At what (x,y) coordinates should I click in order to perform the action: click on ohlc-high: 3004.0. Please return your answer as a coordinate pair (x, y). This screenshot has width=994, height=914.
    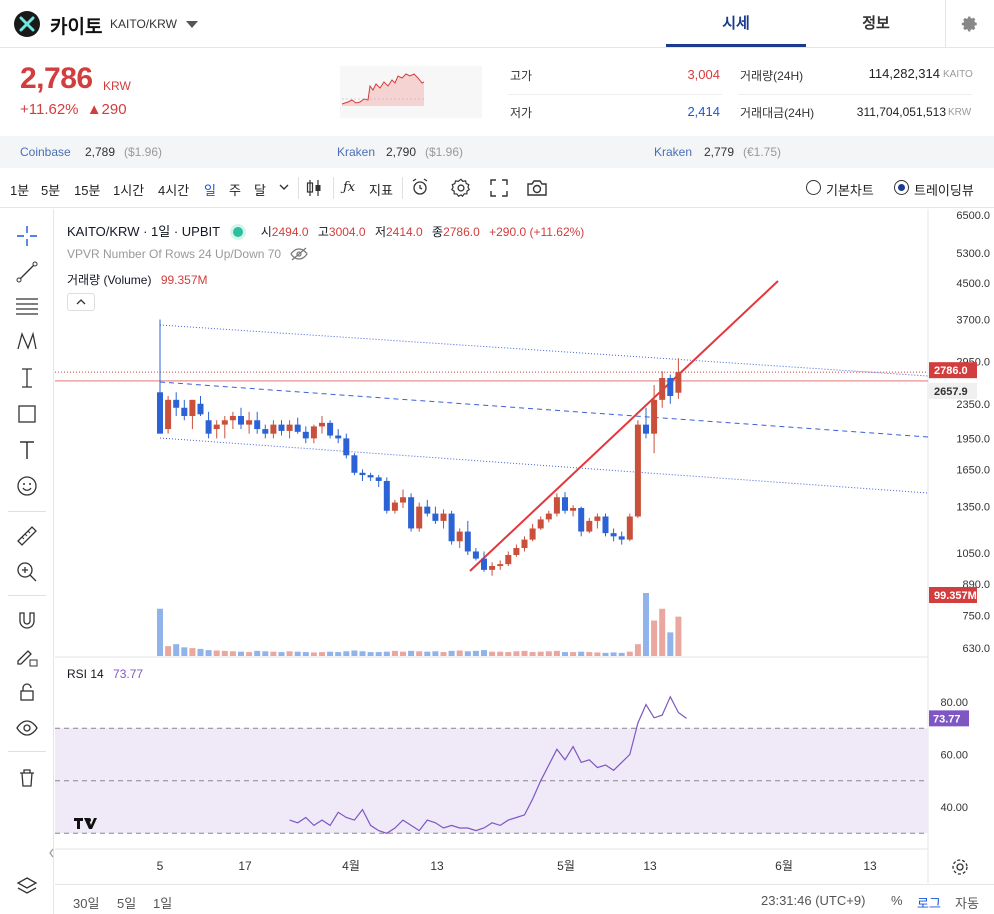
    Looking at the image, I should click on (347, 232).